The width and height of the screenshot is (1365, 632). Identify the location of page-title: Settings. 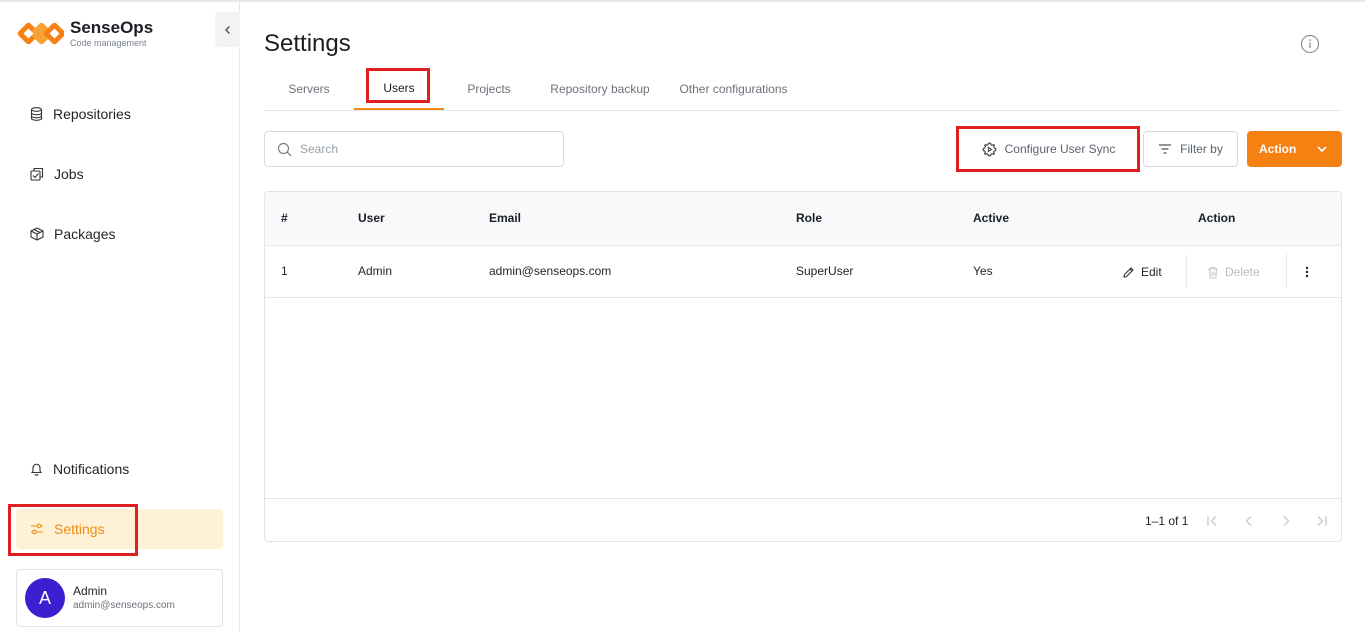
(307, 43).